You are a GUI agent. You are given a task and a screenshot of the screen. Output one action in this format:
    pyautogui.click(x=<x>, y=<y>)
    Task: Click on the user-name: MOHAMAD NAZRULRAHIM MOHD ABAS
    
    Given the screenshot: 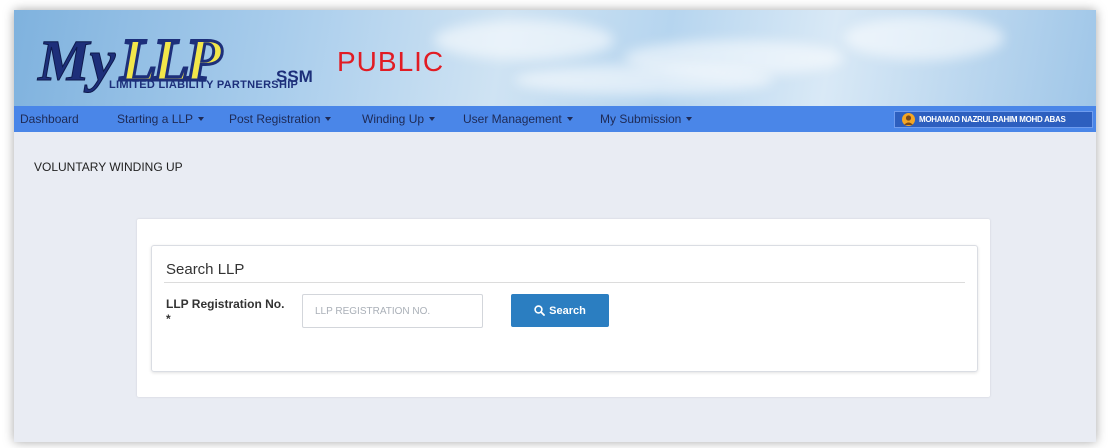 What is the action you would take?
    pyautogui.click(x=992, y=119)
    